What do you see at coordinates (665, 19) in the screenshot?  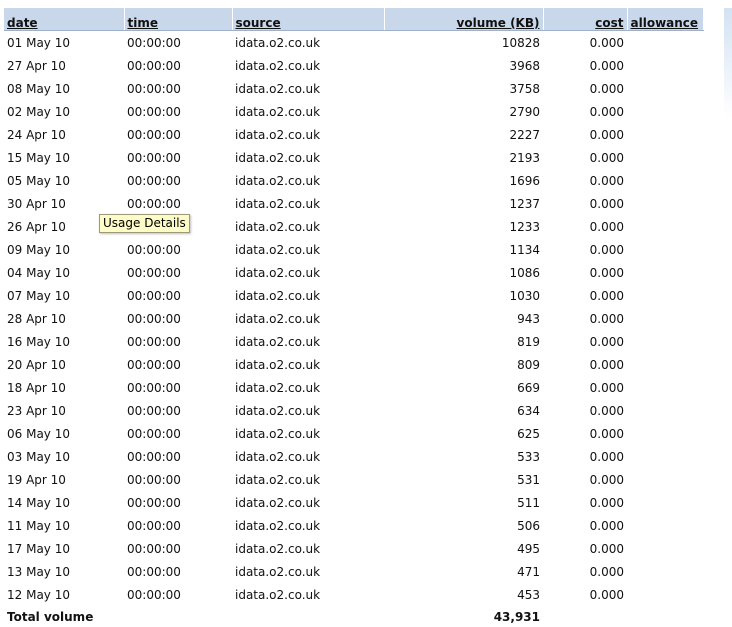 I see `sort-allowance-header: allowance` at bounding box center [665, 19].